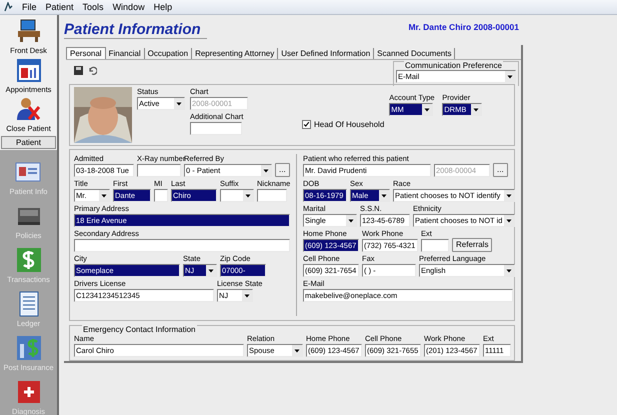  I want to click on tab: Personal, so click(86, 53).